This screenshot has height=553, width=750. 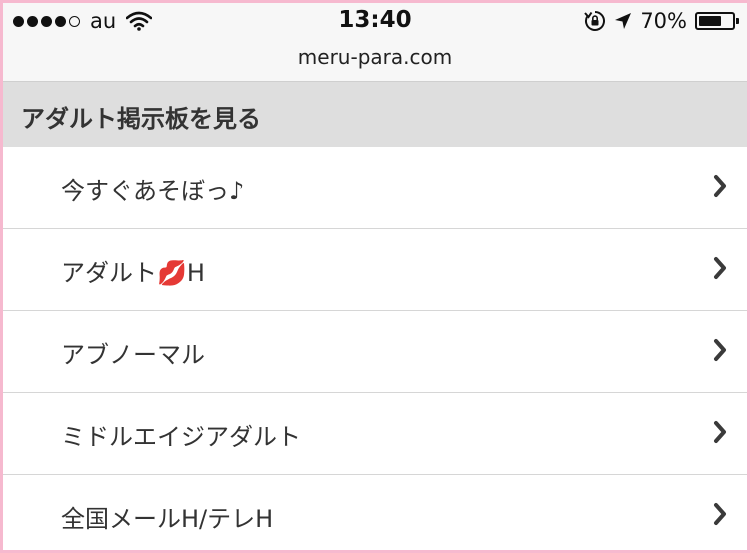 What do you see at coordinates (375, 114) in the screenshot?
I see `section-header: アダルト掲示板を見る` at bounding box center [375, 114].